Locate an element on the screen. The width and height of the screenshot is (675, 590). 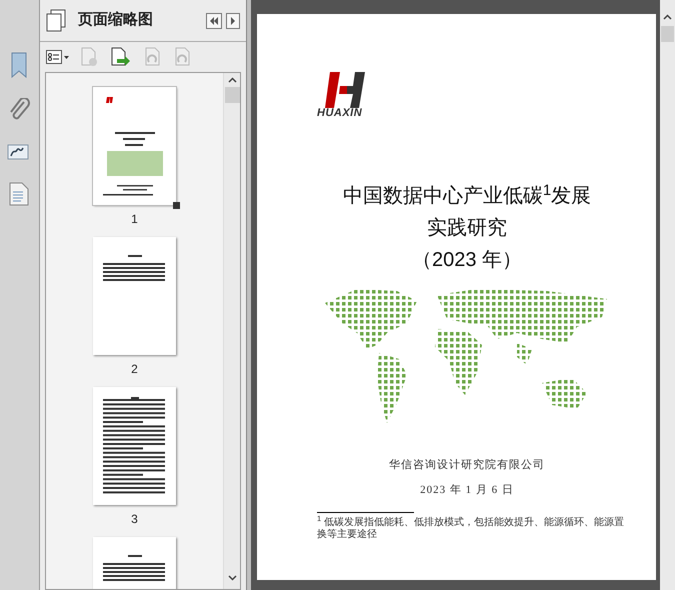
page-number: 2 is located at coordinates (134, 369).